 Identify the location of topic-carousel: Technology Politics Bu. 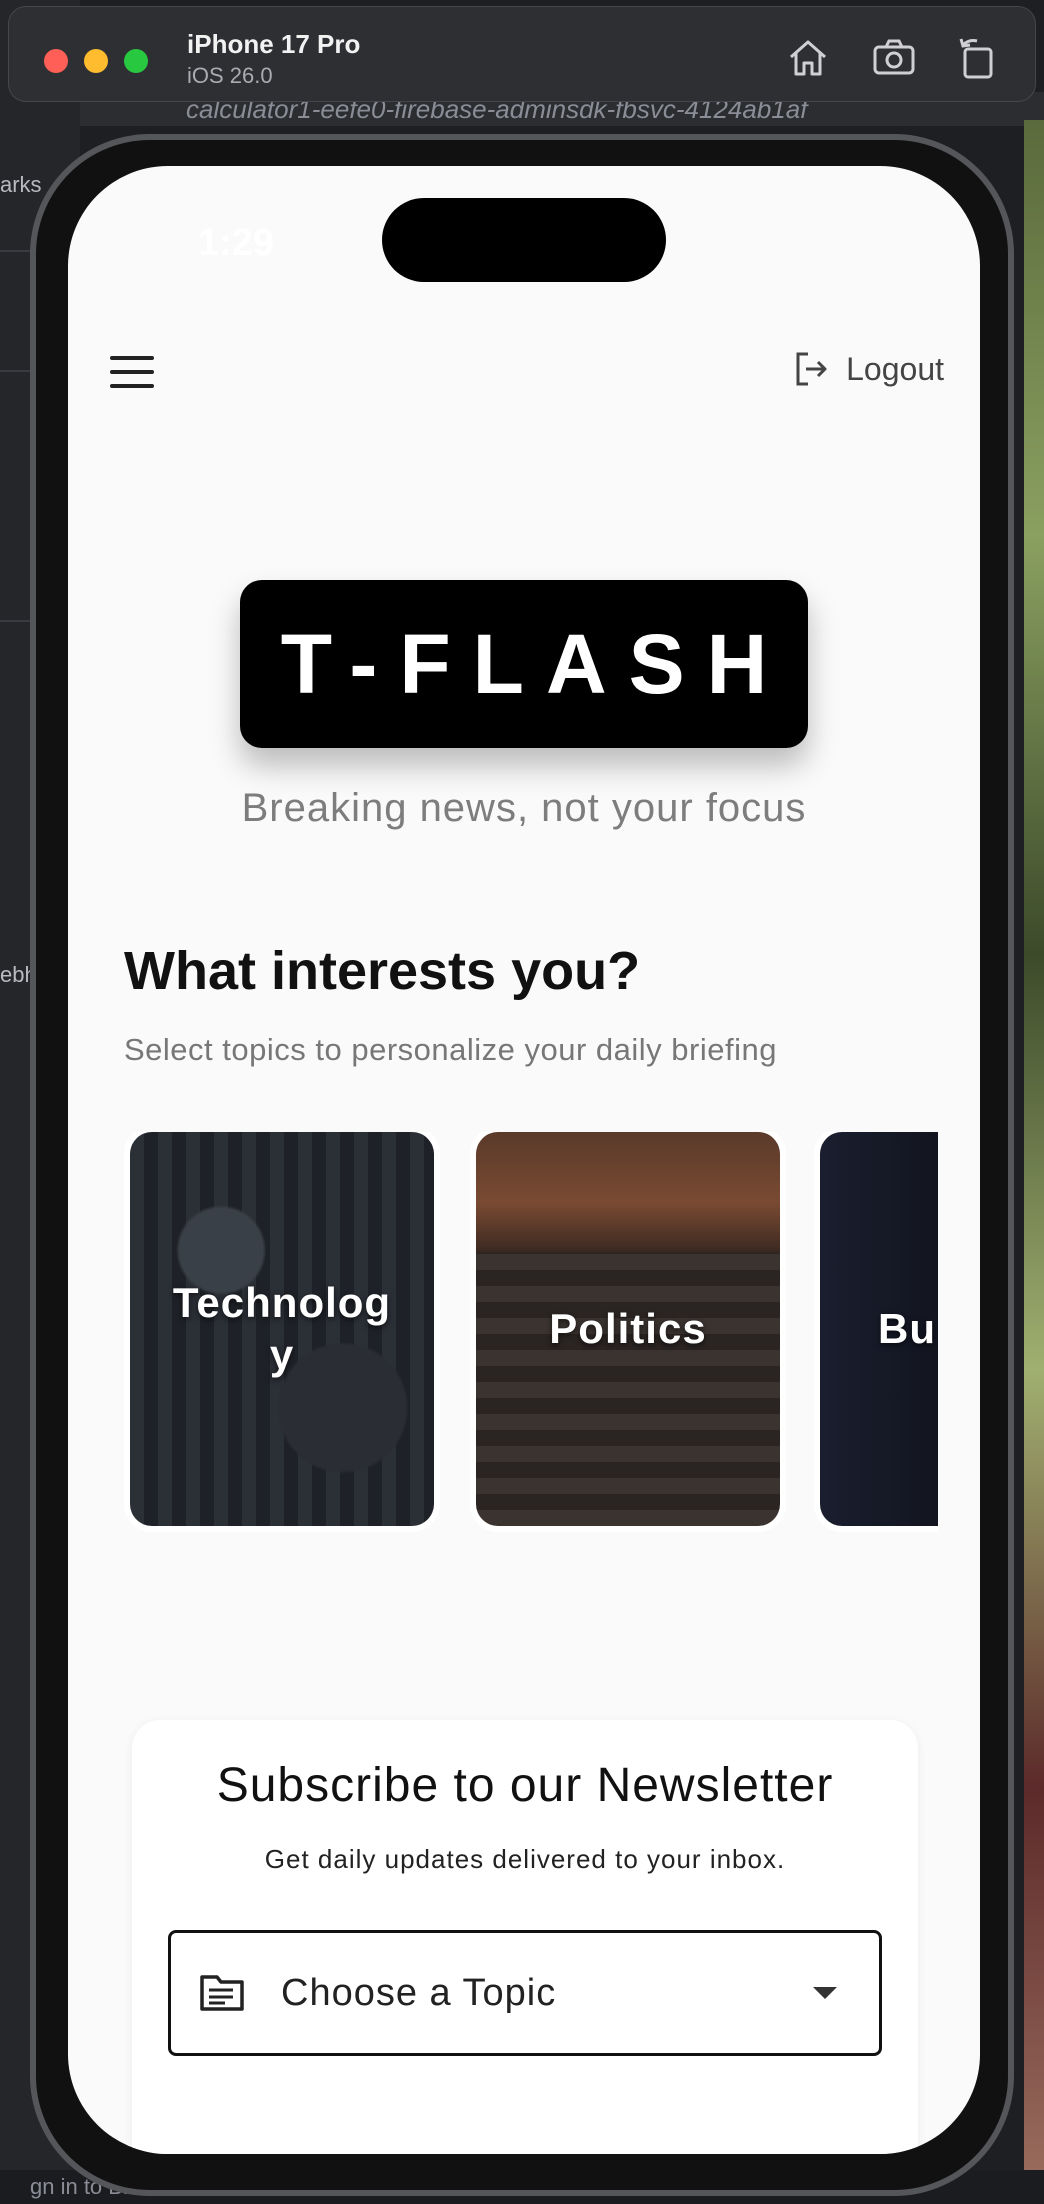
(531, 1342).